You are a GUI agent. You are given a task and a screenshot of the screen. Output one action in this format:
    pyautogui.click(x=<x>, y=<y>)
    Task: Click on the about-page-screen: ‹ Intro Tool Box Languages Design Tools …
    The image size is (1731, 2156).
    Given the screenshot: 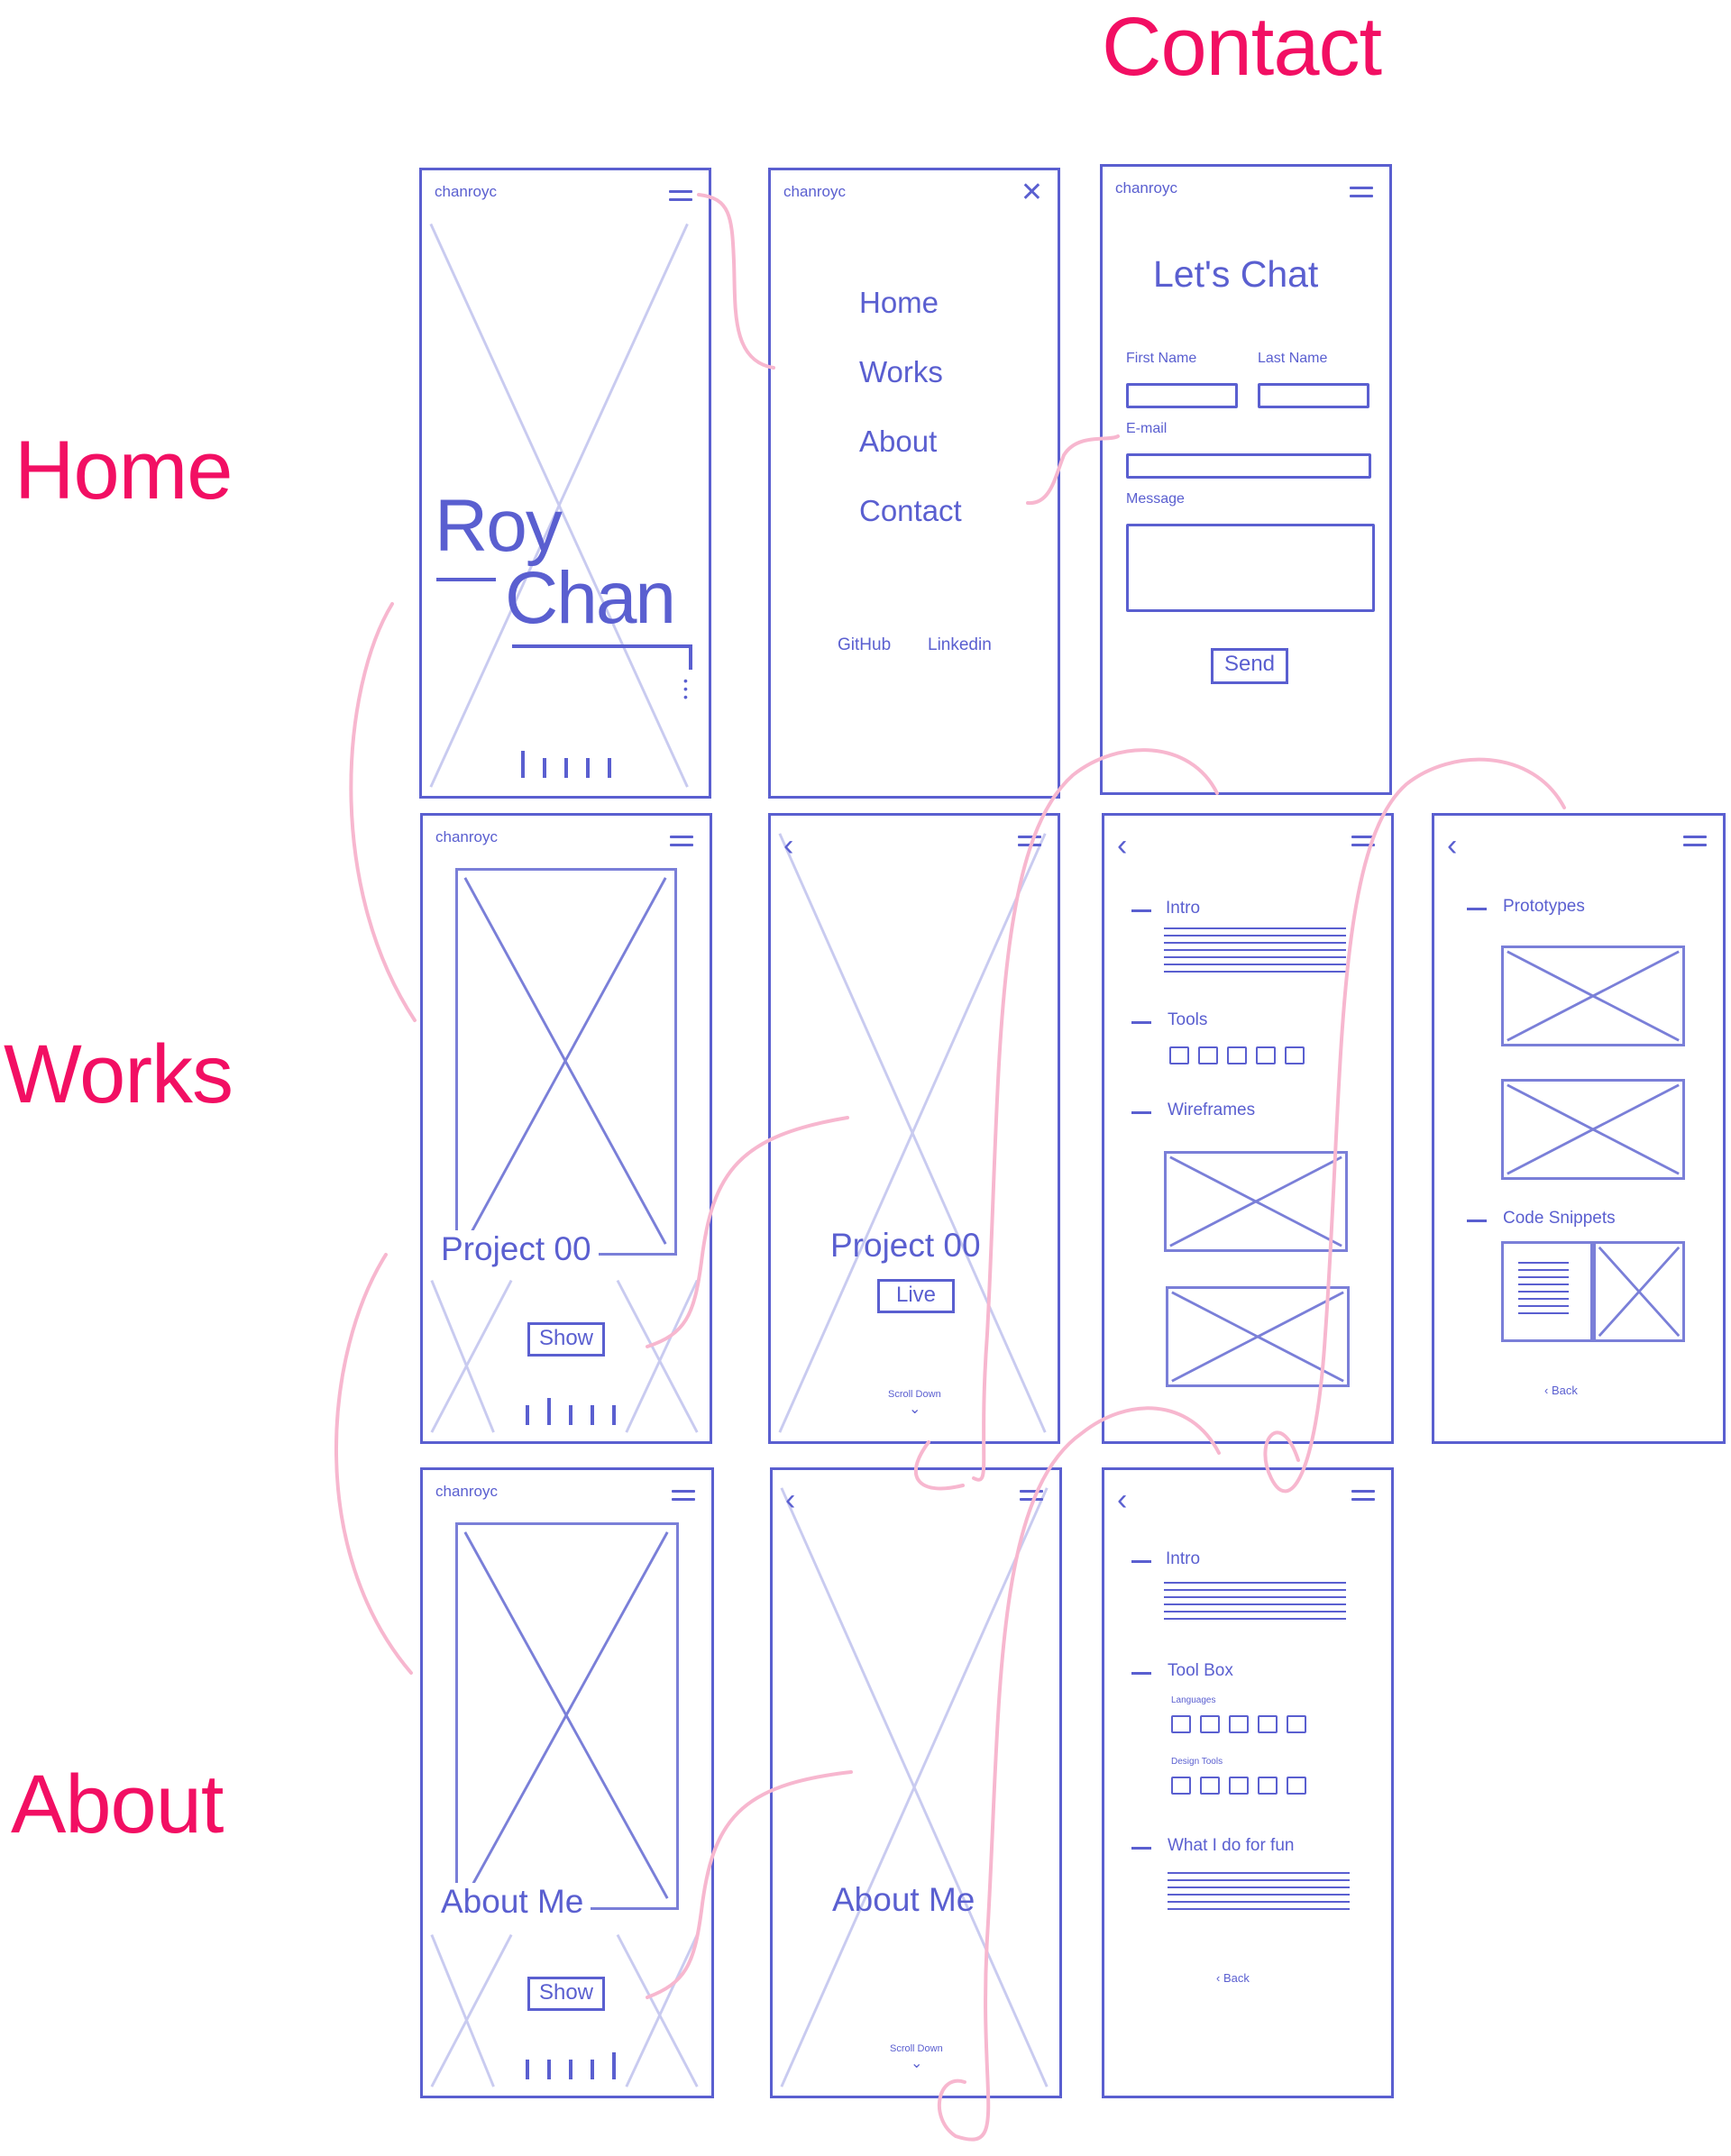 What is the action you would take?
    pyautogui.click(x=1248, y=1782)
    